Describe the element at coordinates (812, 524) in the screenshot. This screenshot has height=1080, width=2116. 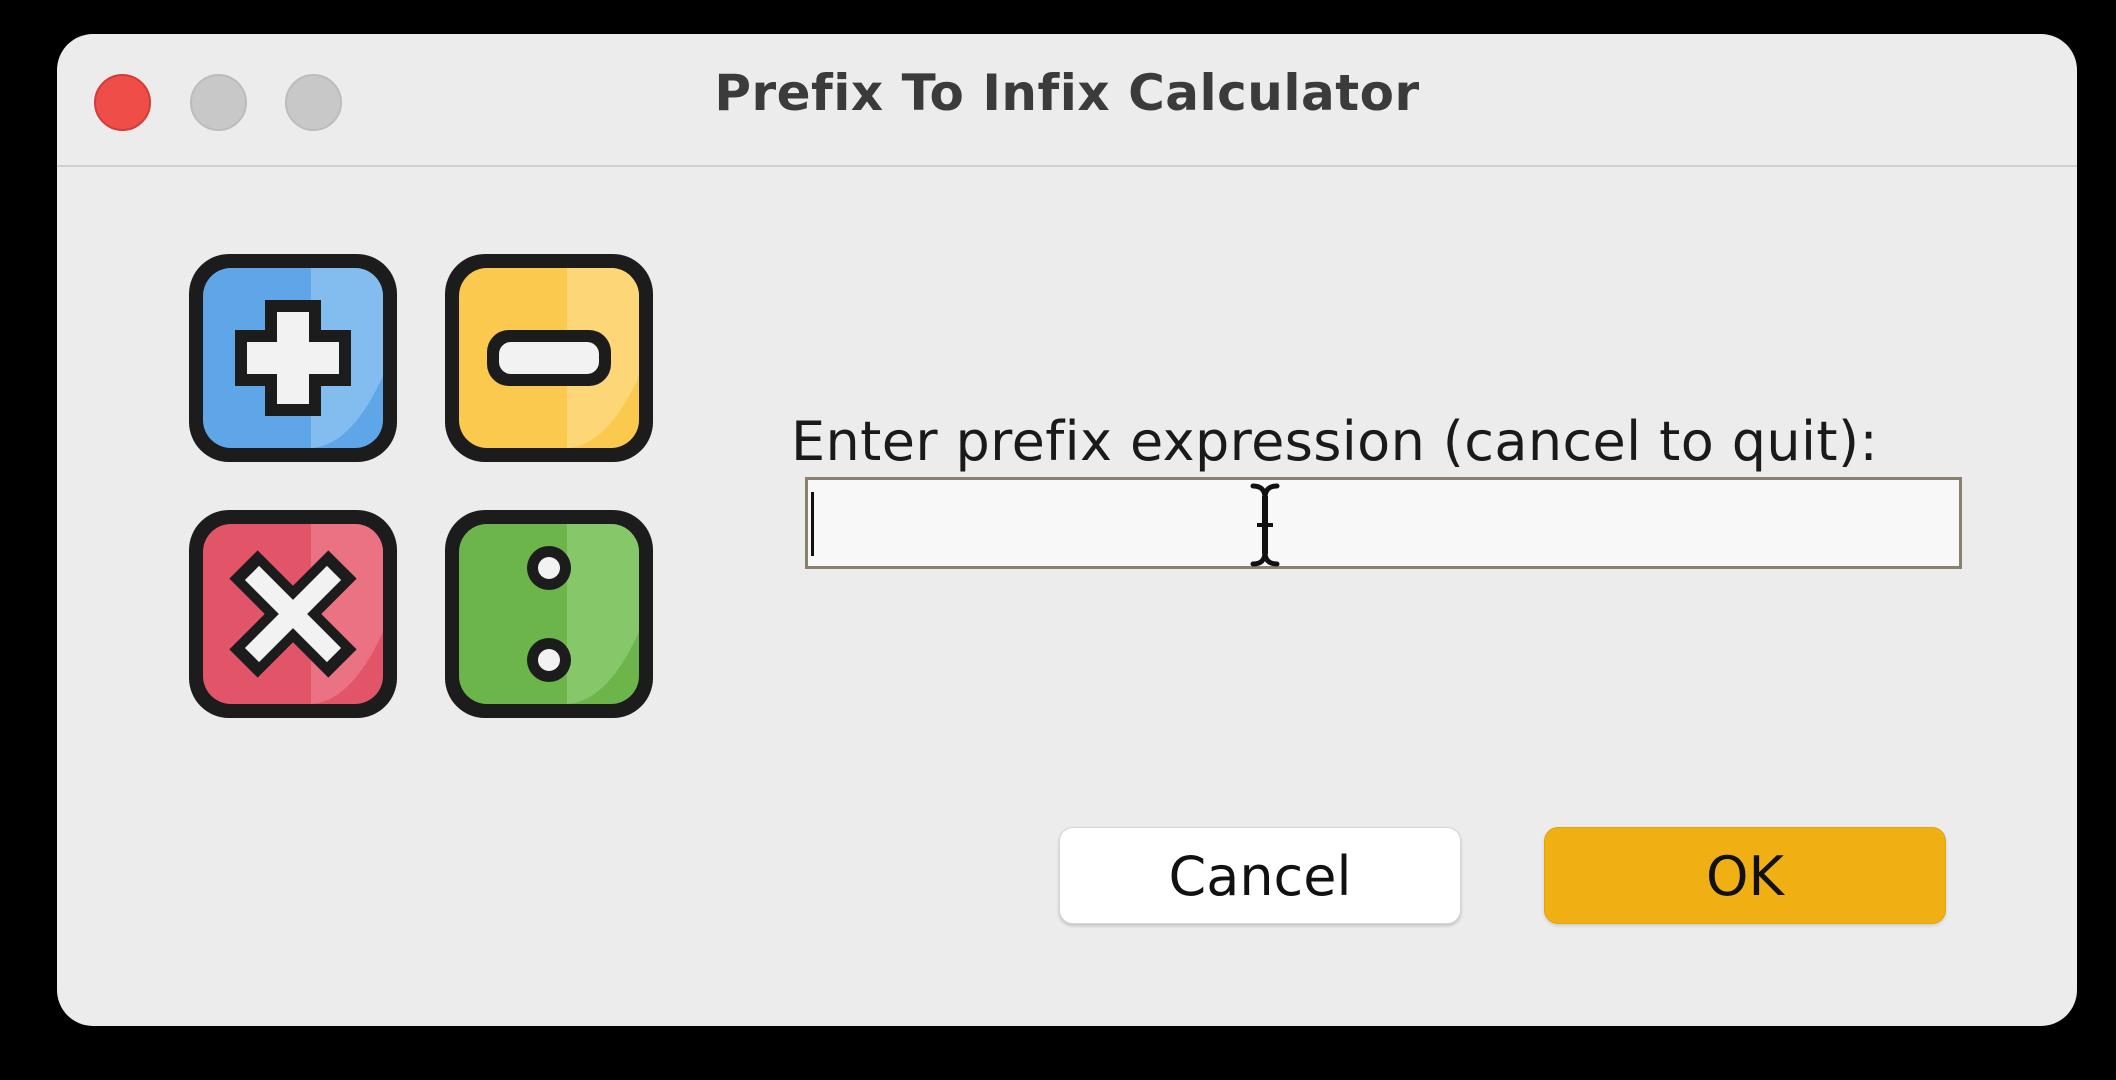
I see `text-caret` at that location.